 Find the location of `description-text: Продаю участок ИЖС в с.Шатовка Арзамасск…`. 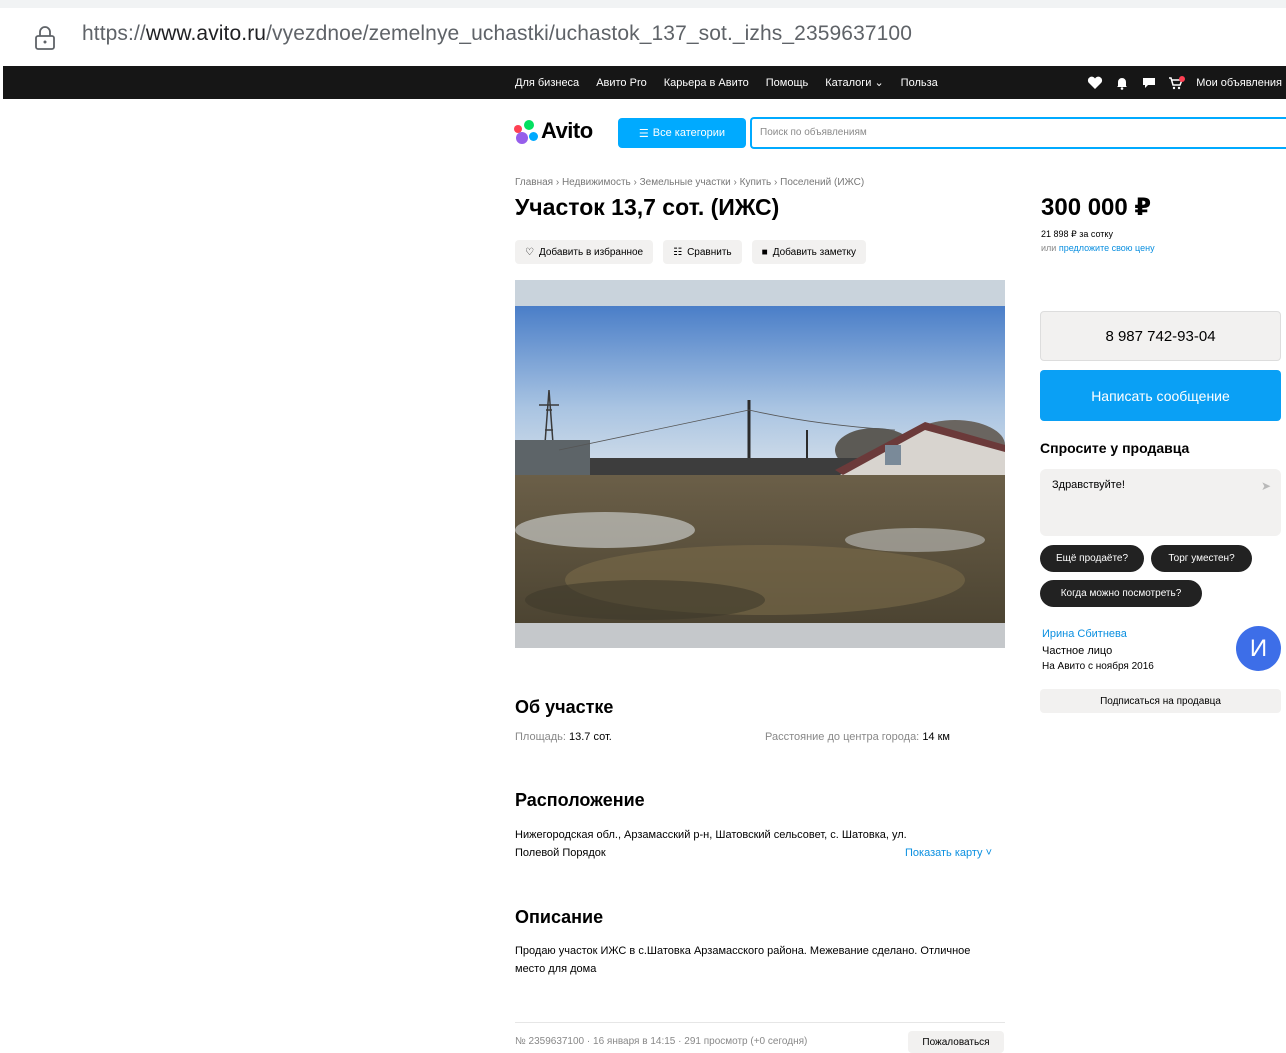

description-text: Продаю участок ИЖС в с.Шатовка Арзамасск… is located at coordinates (743, 960).